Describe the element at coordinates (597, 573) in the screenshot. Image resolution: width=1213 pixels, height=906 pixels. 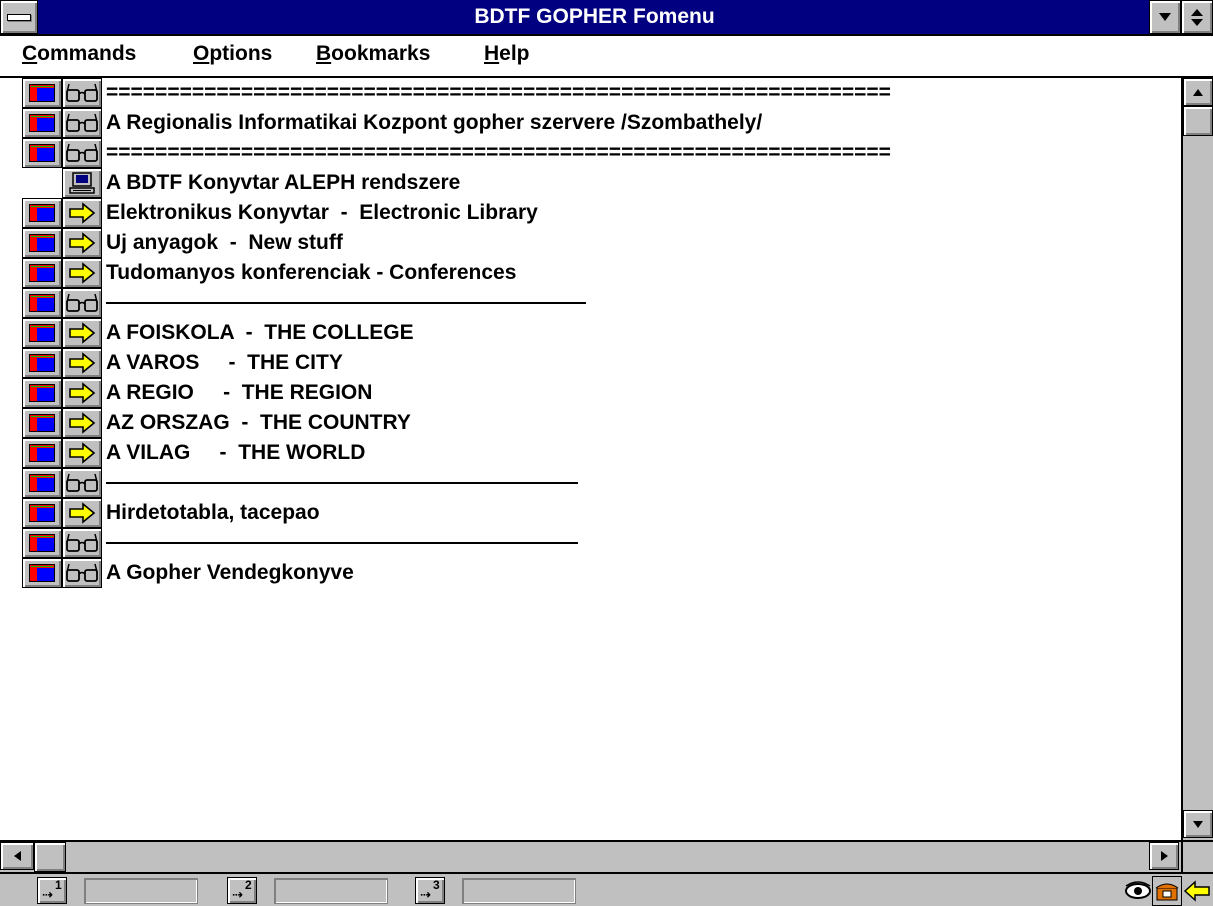
I see `gopher-item: A Gopher Vendegkonyve` at that location.